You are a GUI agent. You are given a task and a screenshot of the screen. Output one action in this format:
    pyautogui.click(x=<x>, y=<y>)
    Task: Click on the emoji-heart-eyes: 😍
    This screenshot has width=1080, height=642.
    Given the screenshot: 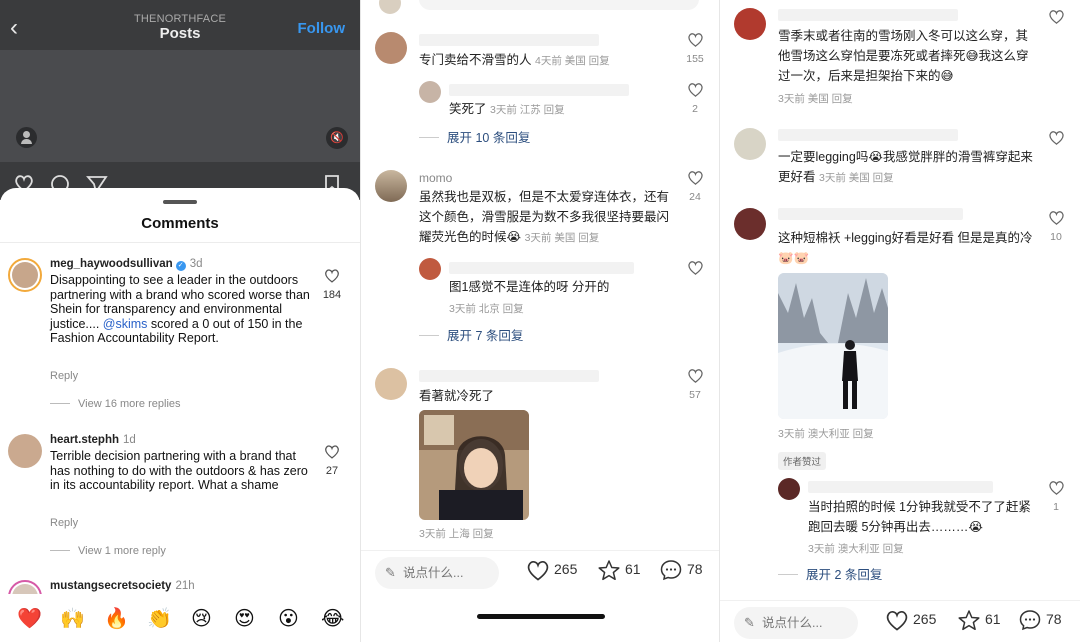 What is the action you would take?
    pyautogui.click(x=244, y=618)
    